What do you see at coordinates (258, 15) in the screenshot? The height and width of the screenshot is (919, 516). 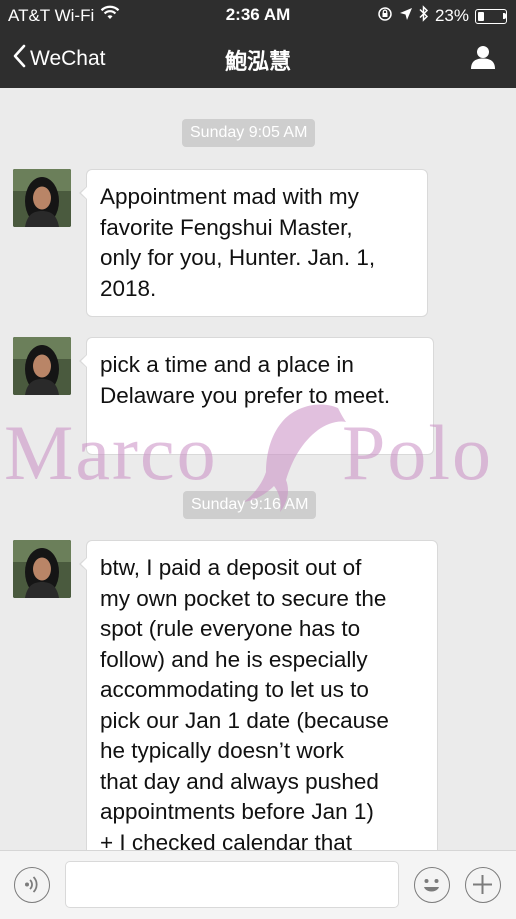 I see `status-bar: AT&T Wi-Fi 2:36 AM 23%` at bounding box center [258, 15].